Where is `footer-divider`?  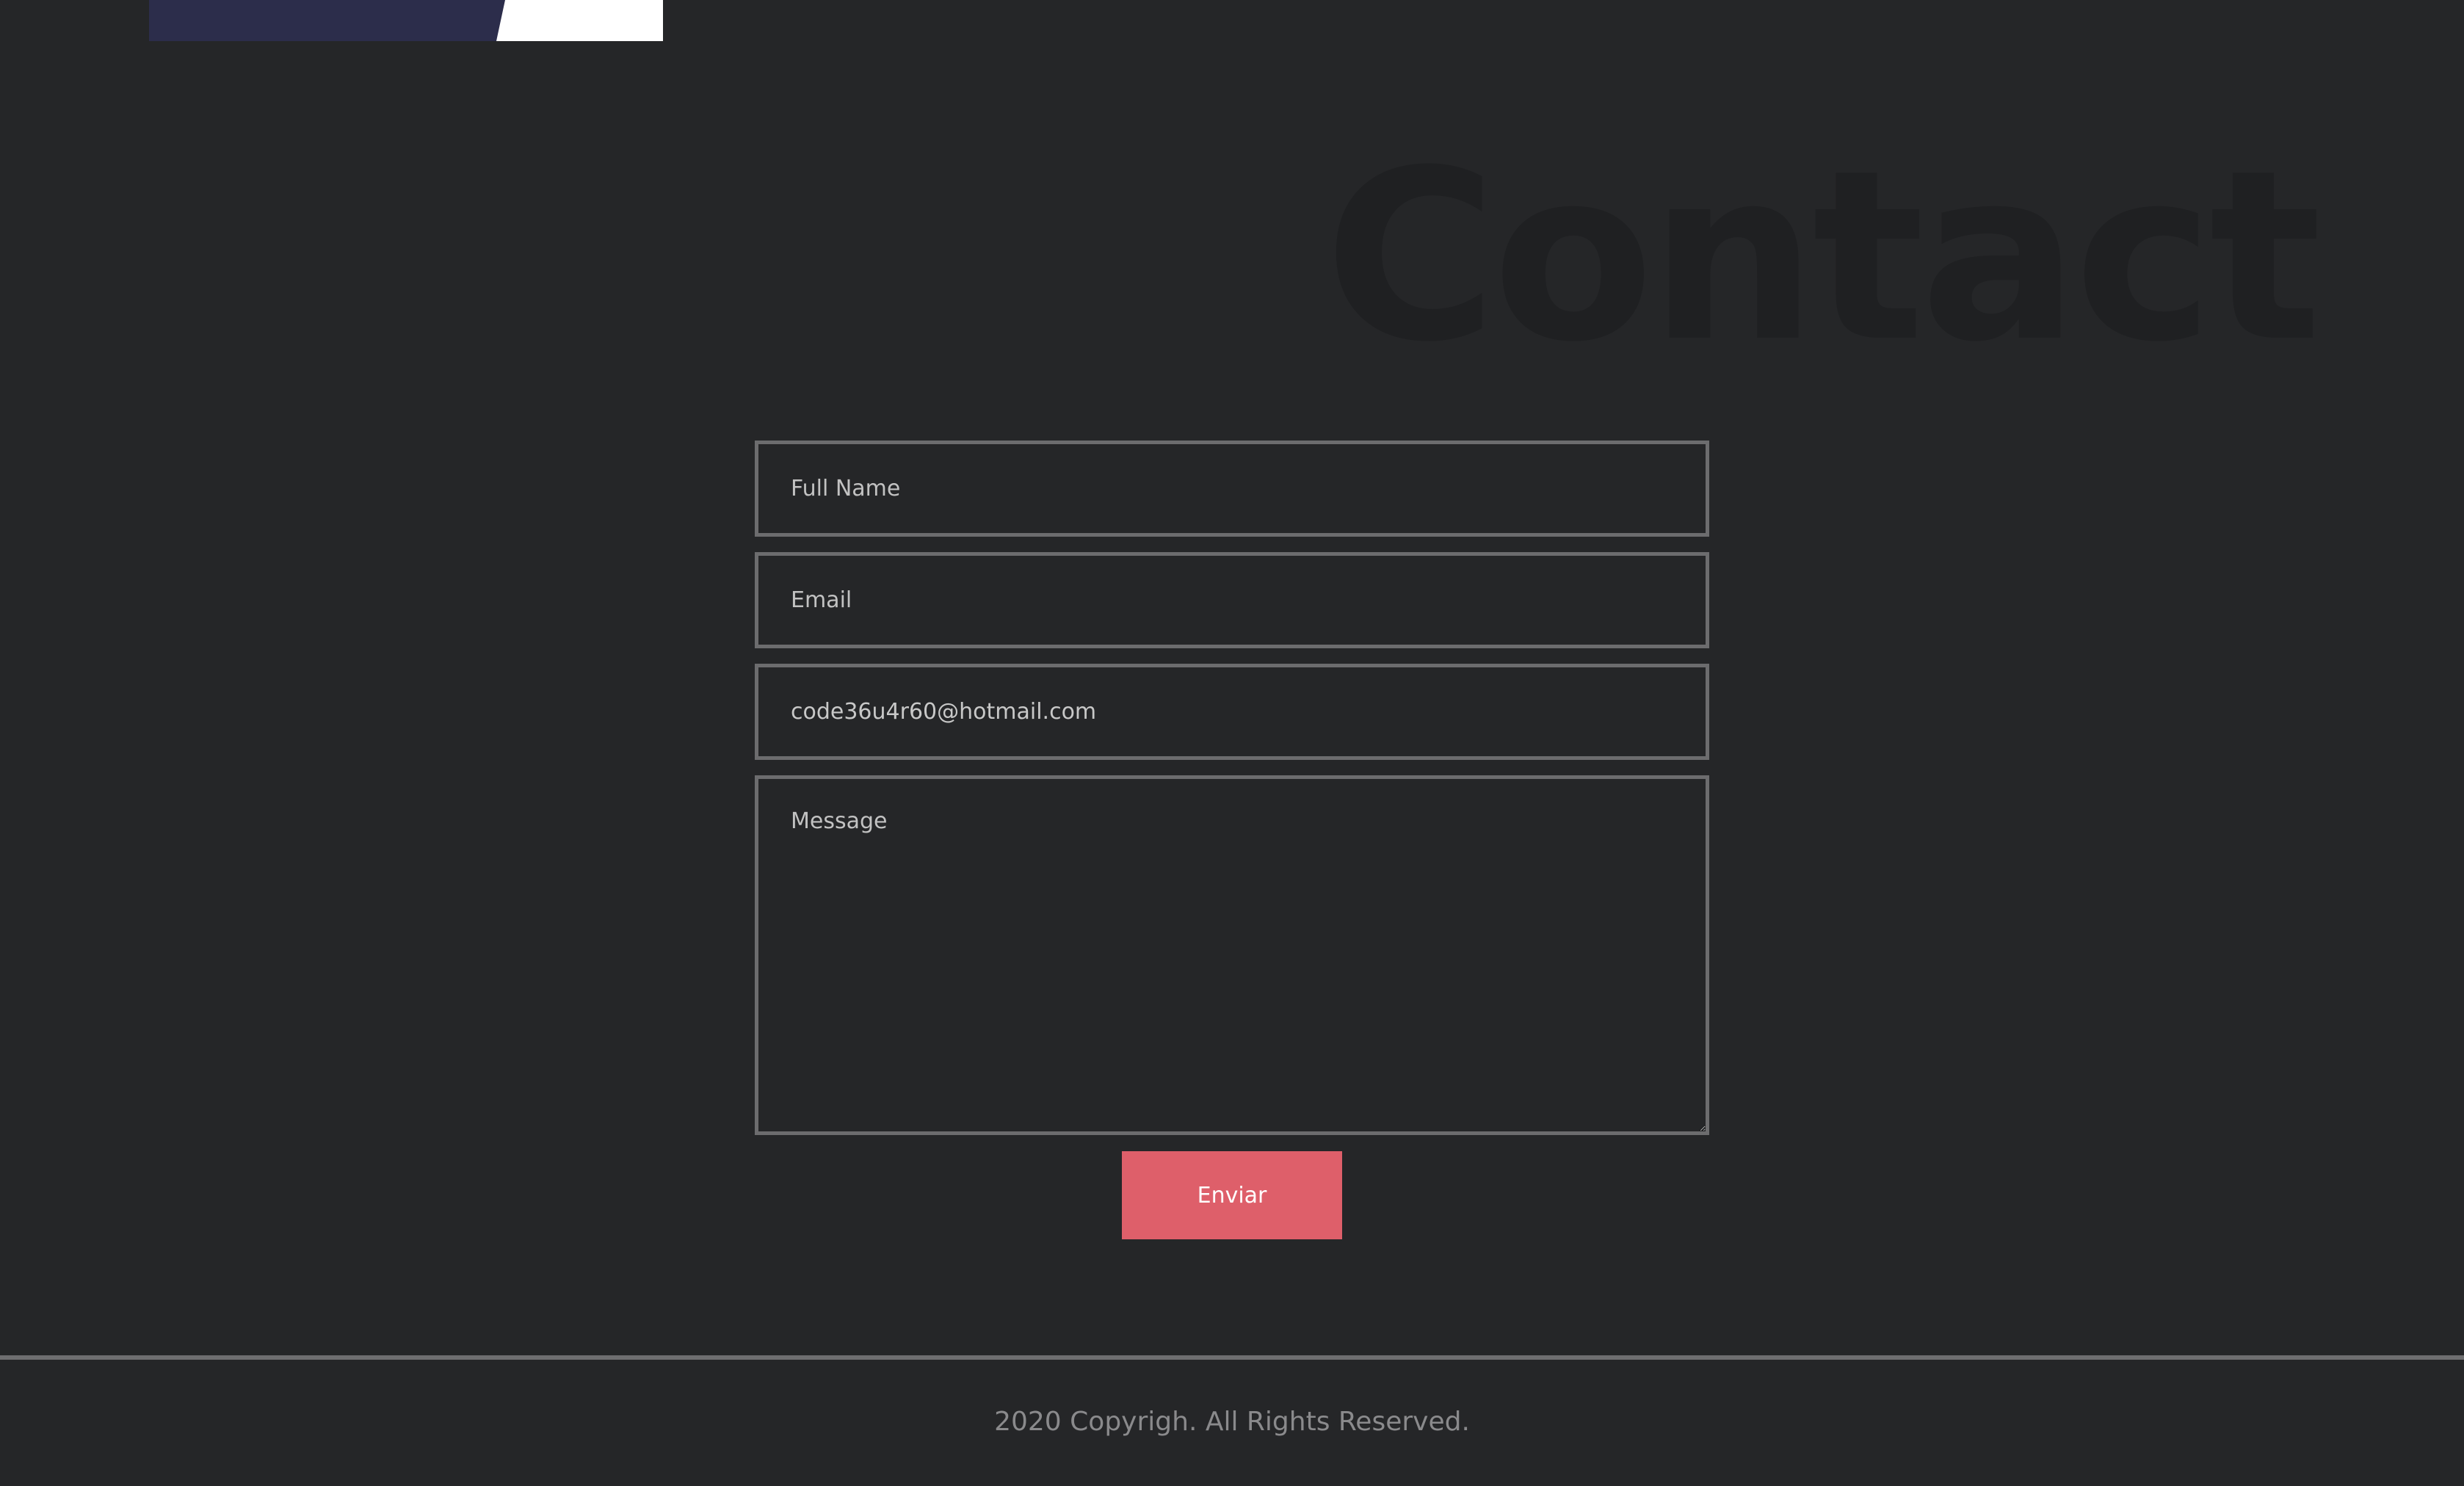 footer-divider is located at coordinates (1232, 1357).